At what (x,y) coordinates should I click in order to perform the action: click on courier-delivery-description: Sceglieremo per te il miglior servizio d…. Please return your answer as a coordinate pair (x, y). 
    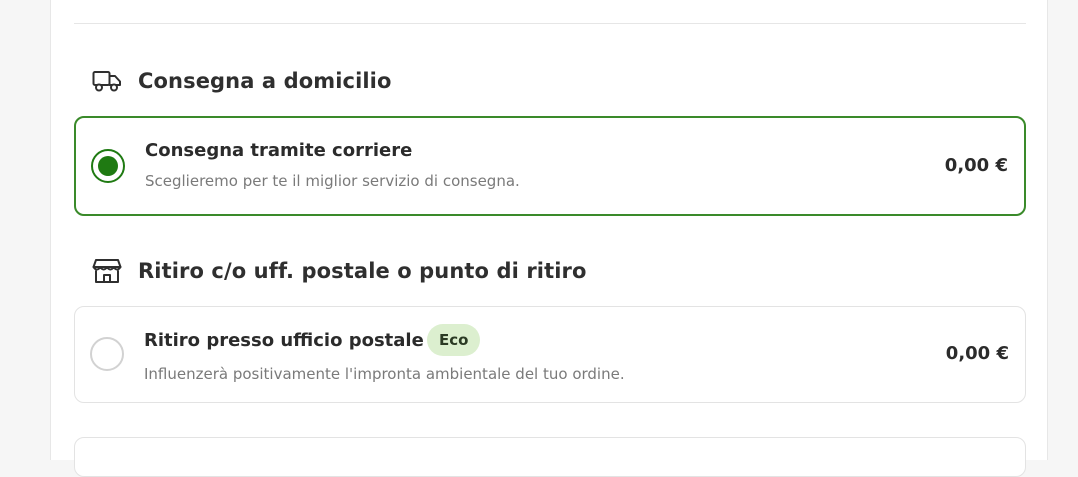
    Looking at the image, I should click on (332, 181).